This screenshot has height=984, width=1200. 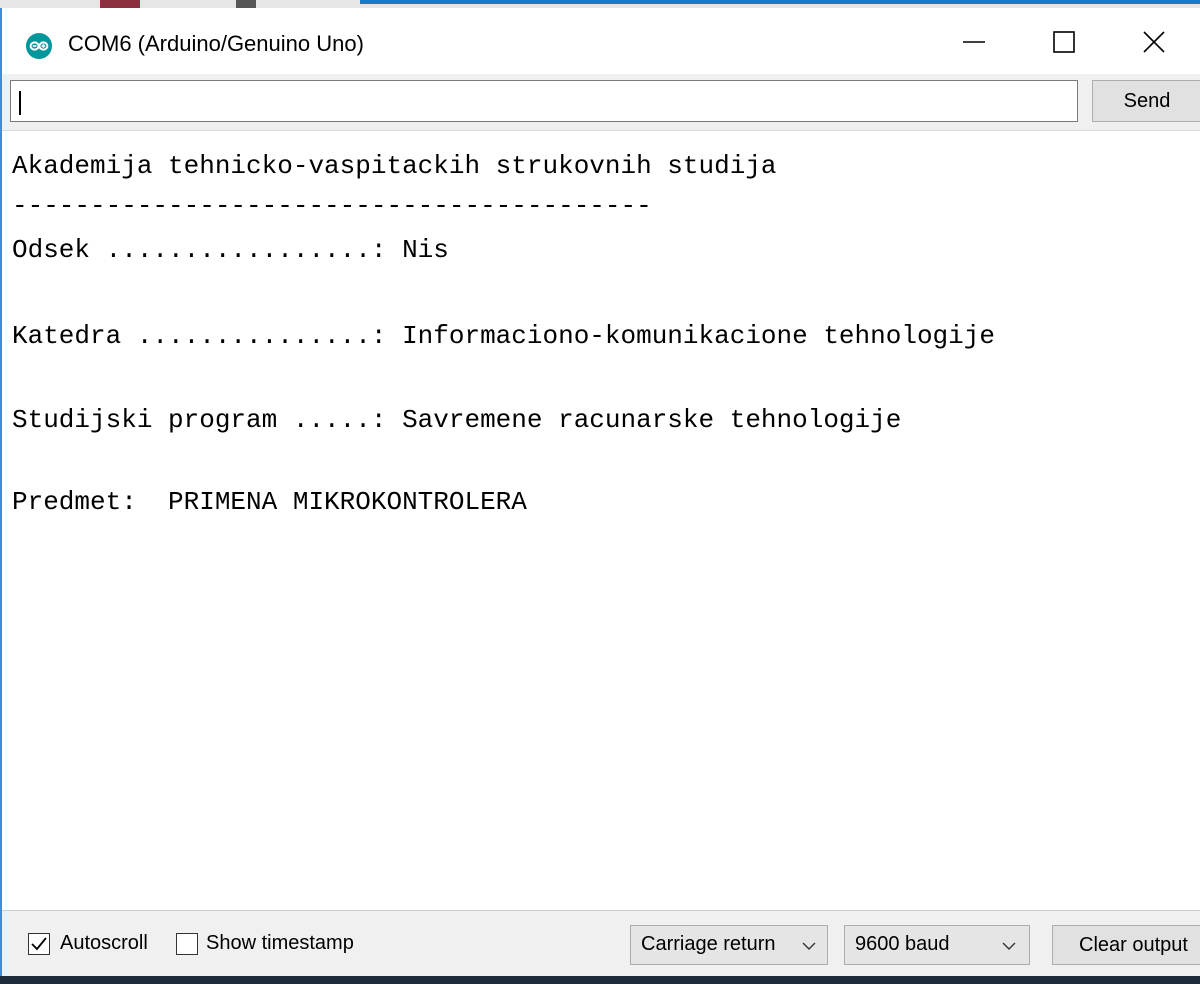 I want to click on output-line: Odsek .................: Nis, so click(x=230, y=250).